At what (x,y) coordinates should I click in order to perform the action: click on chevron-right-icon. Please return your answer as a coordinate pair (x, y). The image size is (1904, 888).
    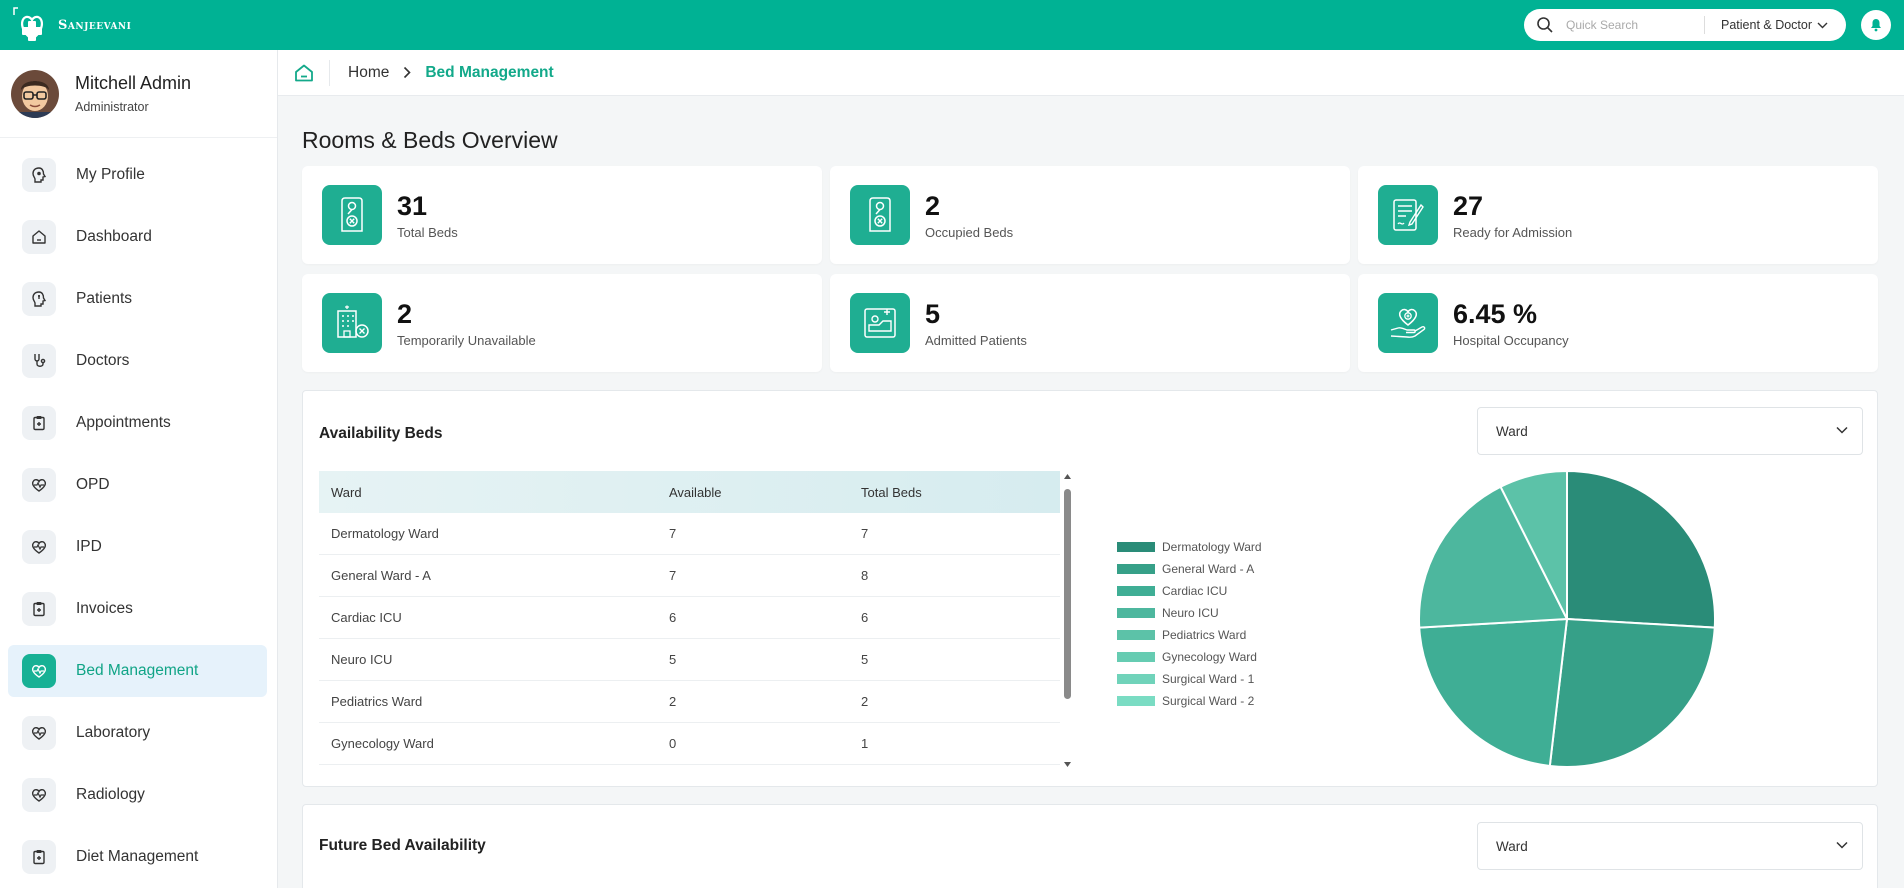
    Looking at the image, I should click on (407, 72).